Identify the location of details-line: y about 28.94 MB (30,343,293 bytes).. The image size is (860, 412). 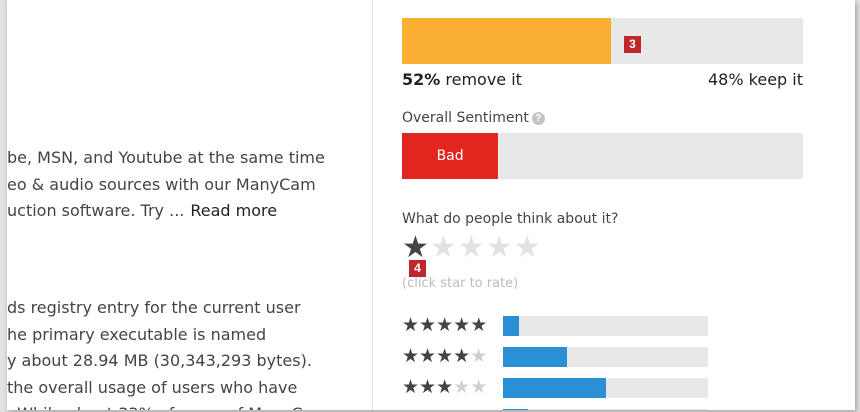
(159, 360).